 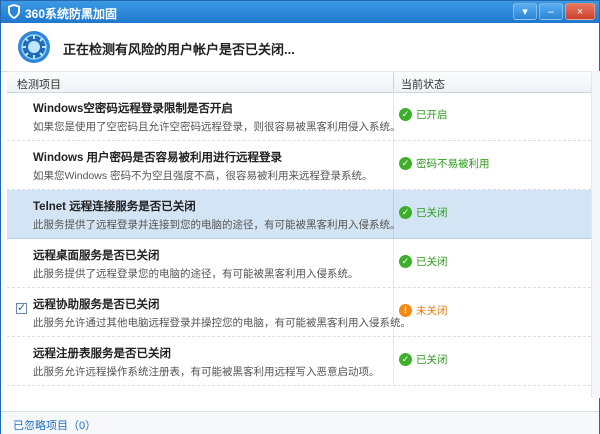 What do you see at coordinates (96, 305) in the screenshot?
I see `item-title: 远程协助服务是否已关闭` at bounding box center [96, 305].